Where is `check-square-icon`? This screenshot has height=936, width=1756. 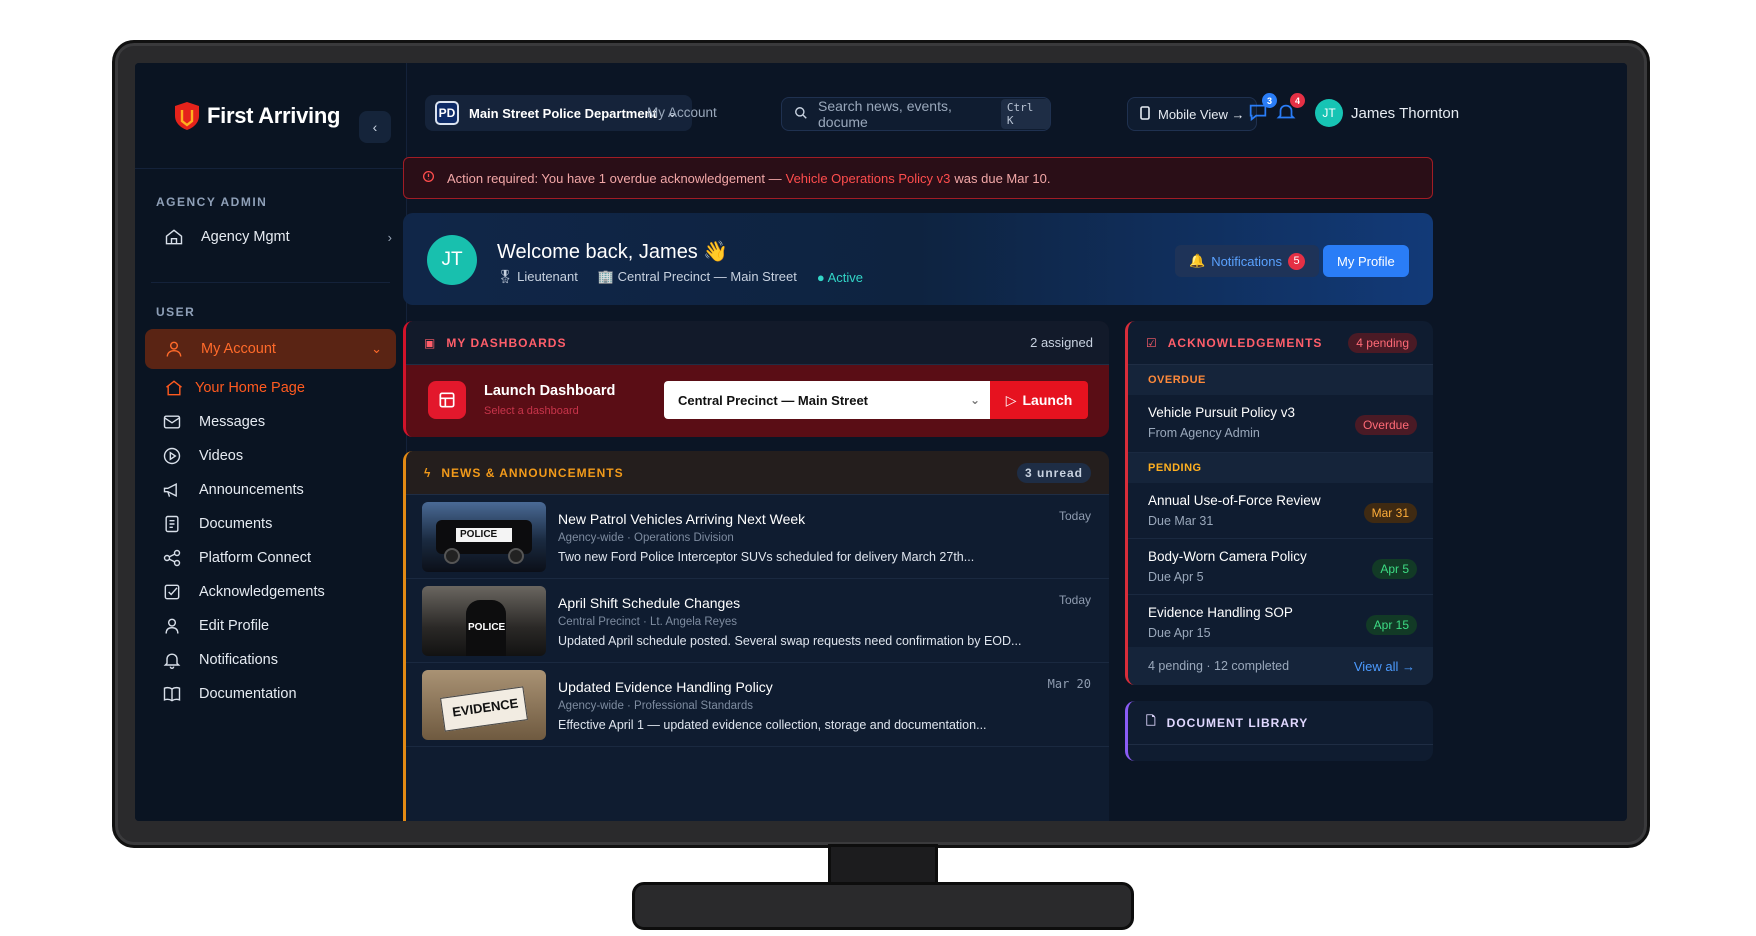 check-square-icon is located at coordinates (172, 592).